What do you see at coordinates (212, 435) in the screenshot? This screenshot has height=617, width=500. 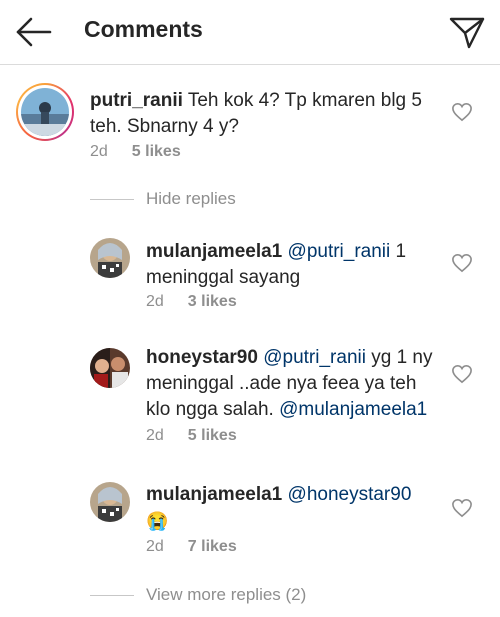 I see `reply-likes: 5 likes` at bounding box center [212, 435].